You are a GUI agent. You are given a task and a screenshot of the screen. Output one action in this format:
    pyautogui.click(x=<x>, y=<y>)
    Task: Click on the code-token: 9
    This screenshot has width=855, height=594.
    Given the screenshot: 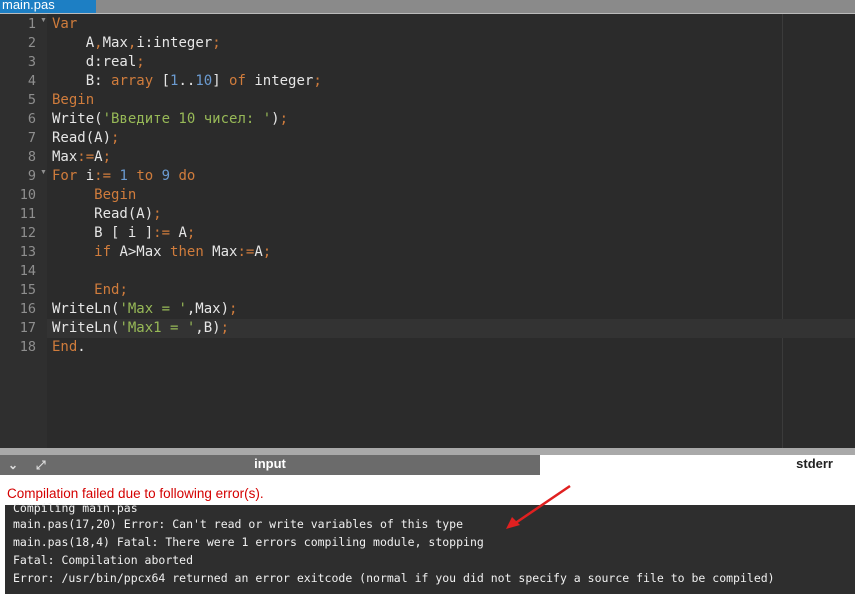 What is the action you would take?
    pyautogui.click(x=166, y=176)
    